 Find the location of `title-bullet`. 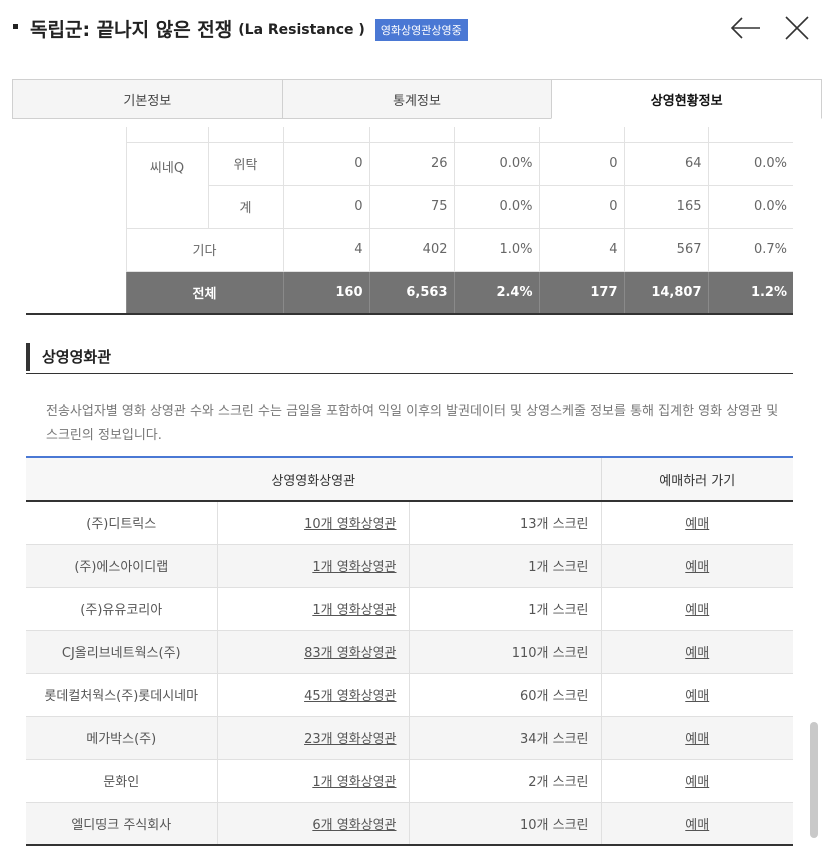

title-bullet is located at coordinates (15, 26).